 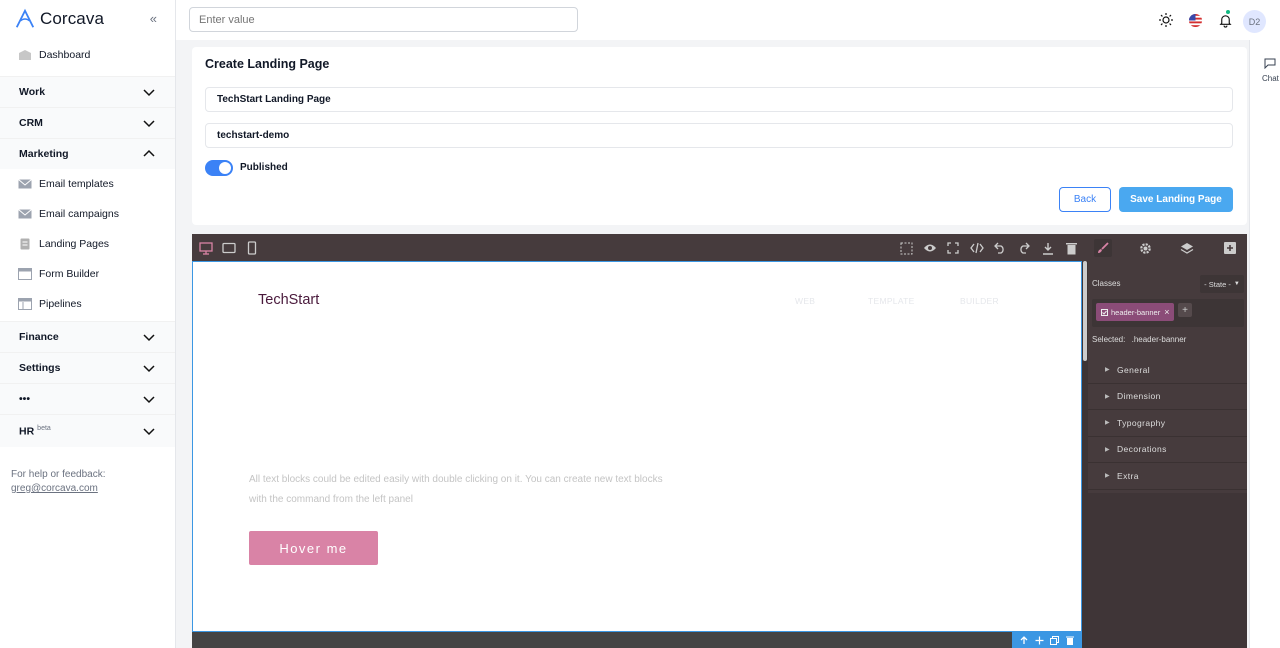 I want to click on sidebar-item-label: Dashboard, so click(x=65, y=55).